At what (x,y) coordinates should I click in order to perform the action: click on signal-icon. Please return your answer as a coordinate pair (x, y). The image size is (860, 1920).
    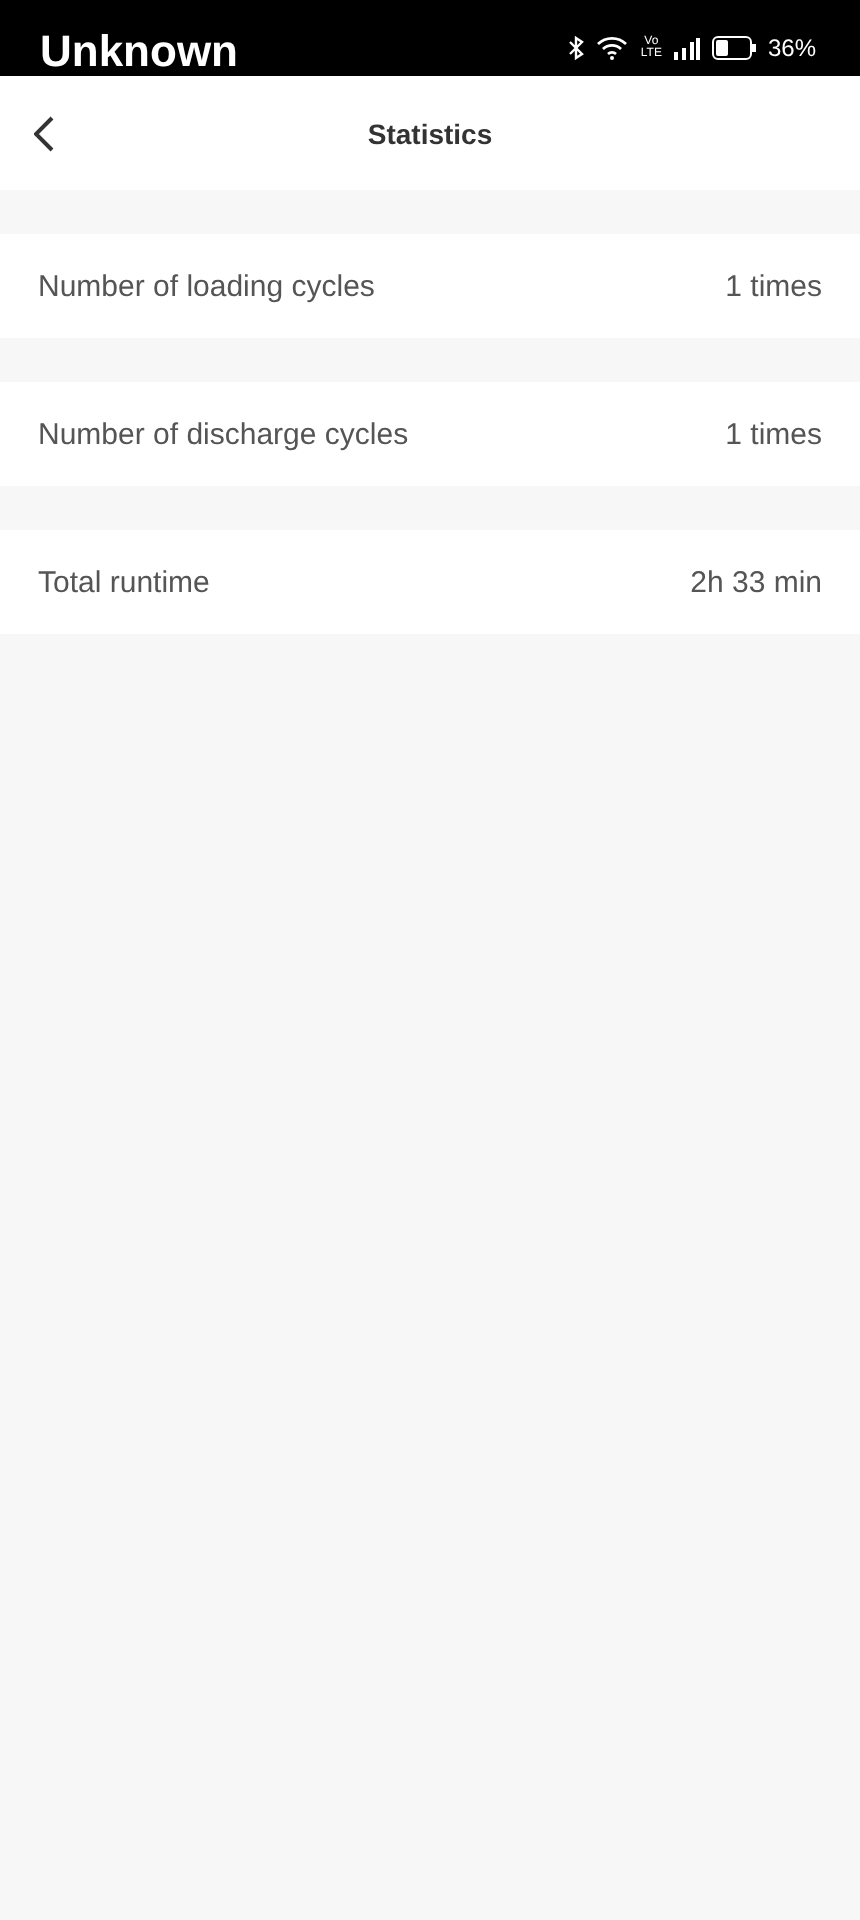
    Looking at the image, I should click on (686, 48).